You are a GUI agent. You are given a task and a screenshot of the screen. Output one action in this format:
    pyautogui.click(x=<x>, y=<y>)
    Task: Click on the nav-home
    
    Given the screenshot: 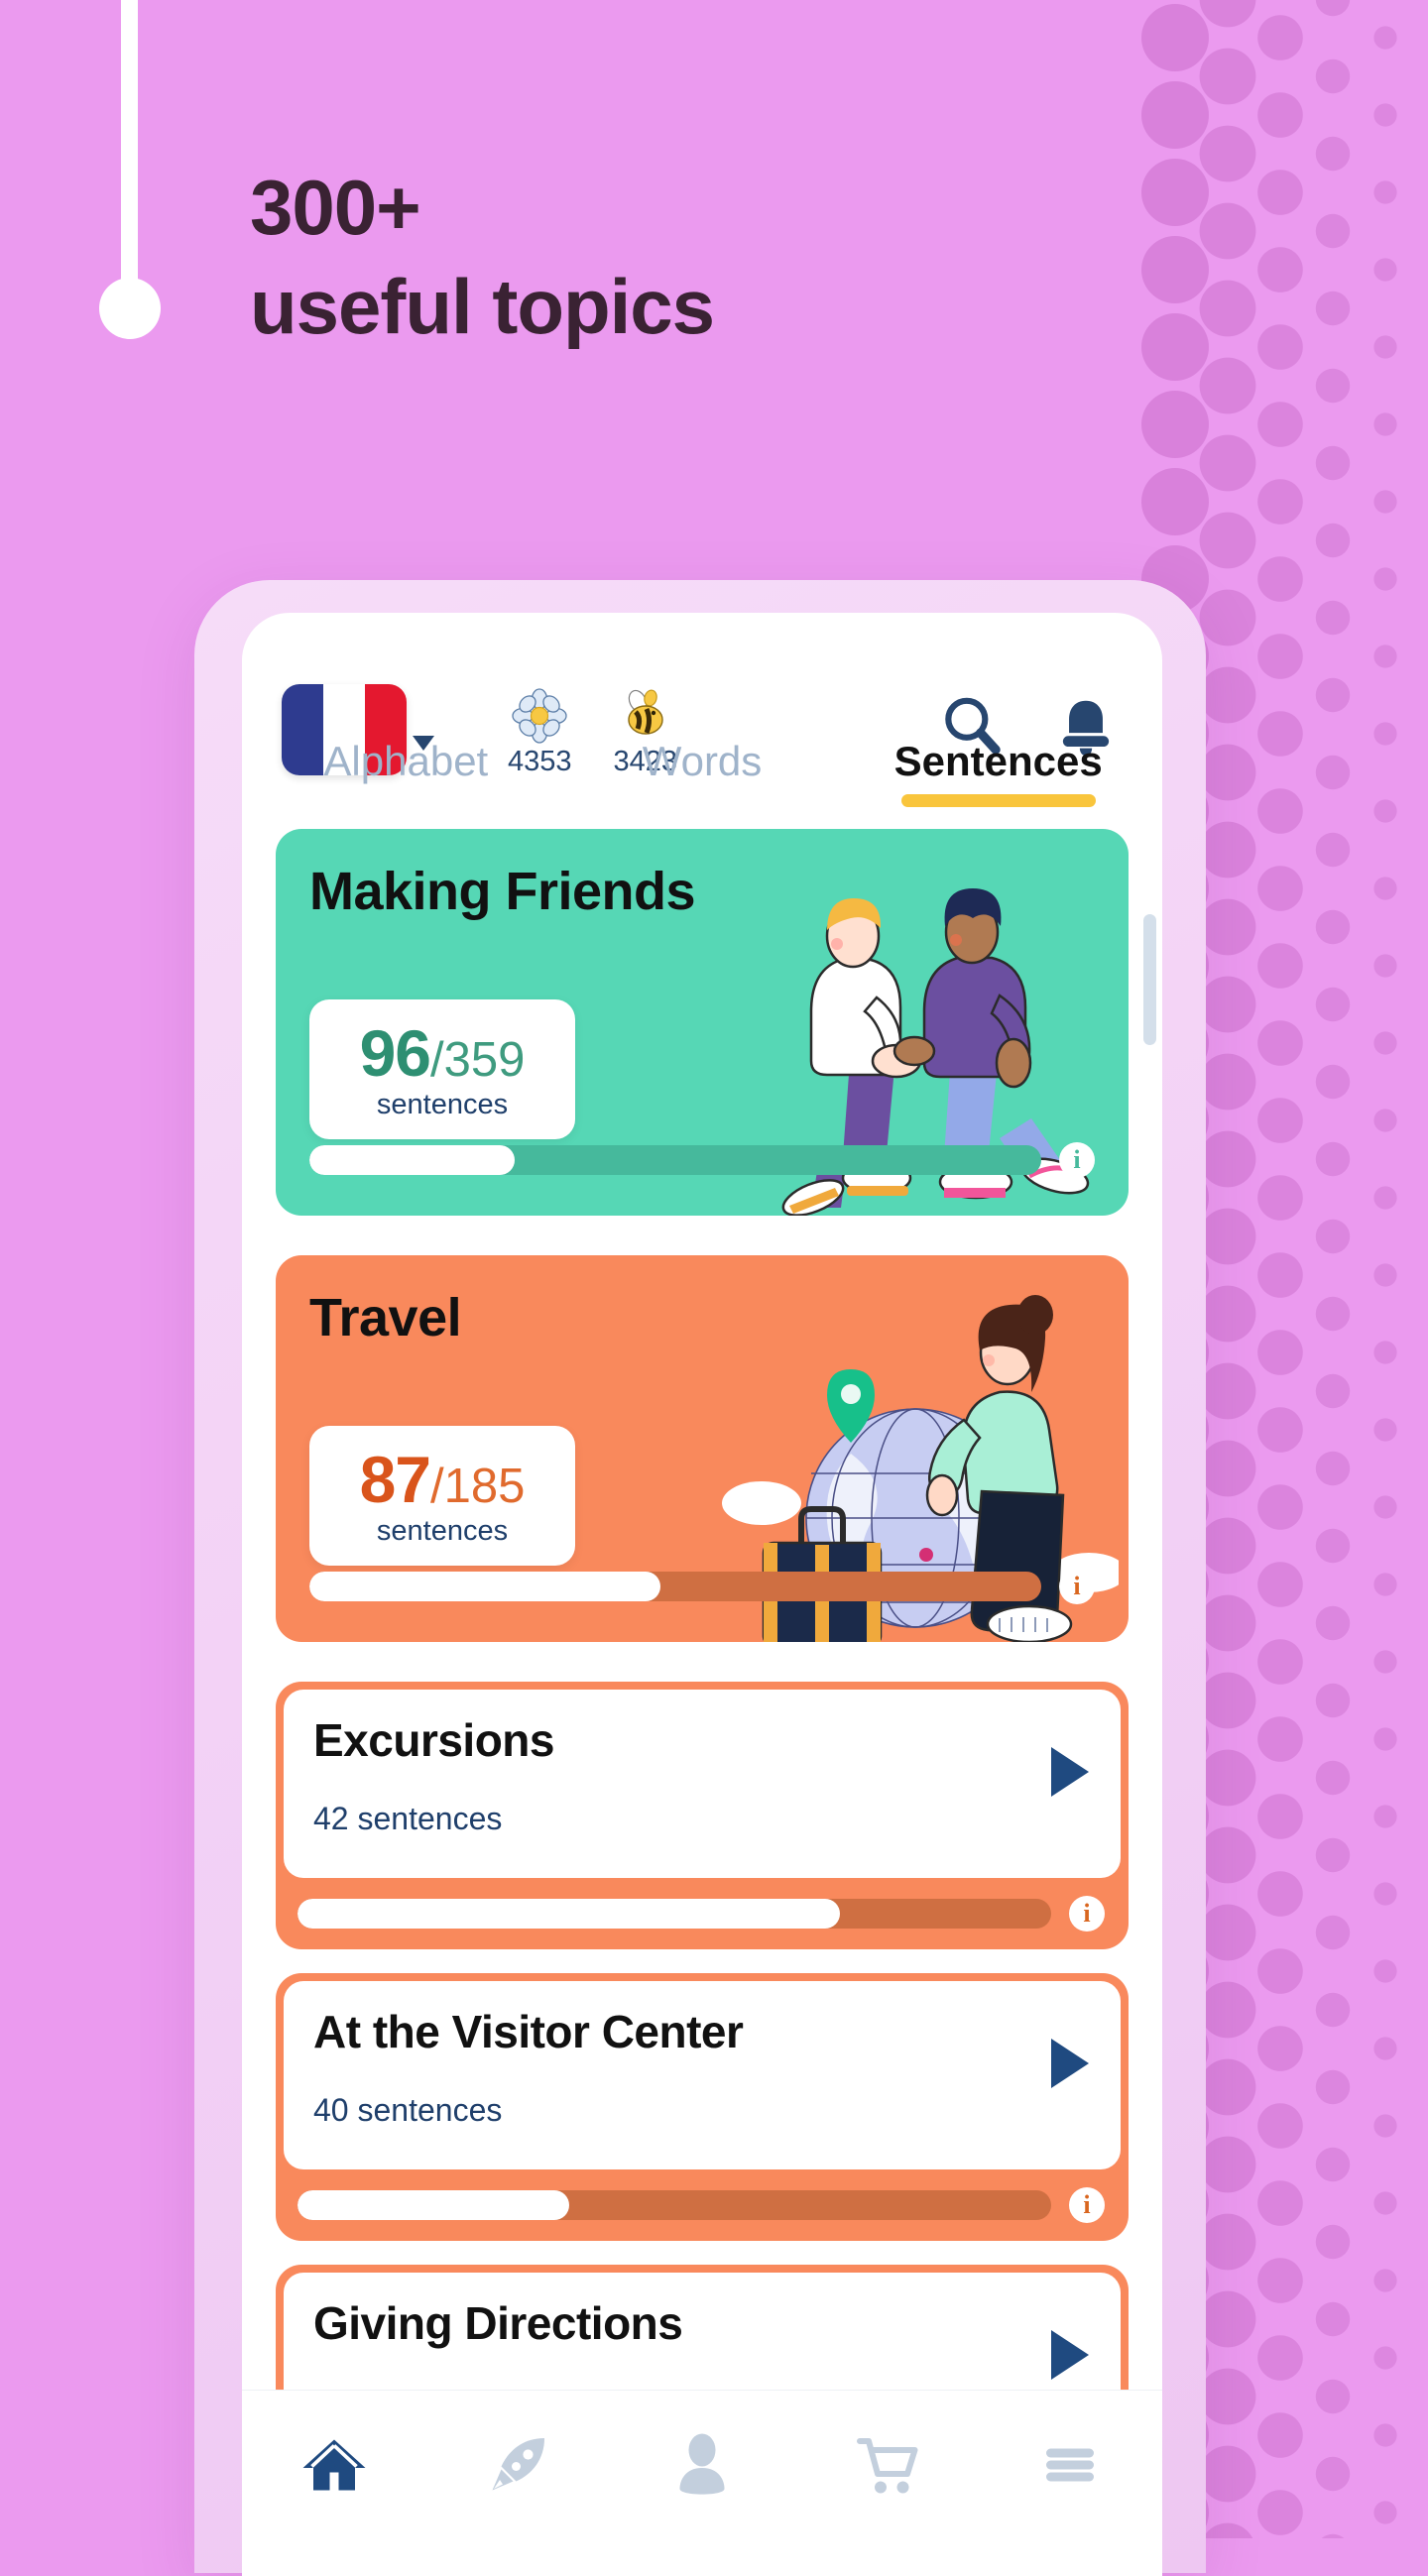 What is the action you would take?
    pyautogui.click(x=334, y=2465)
    